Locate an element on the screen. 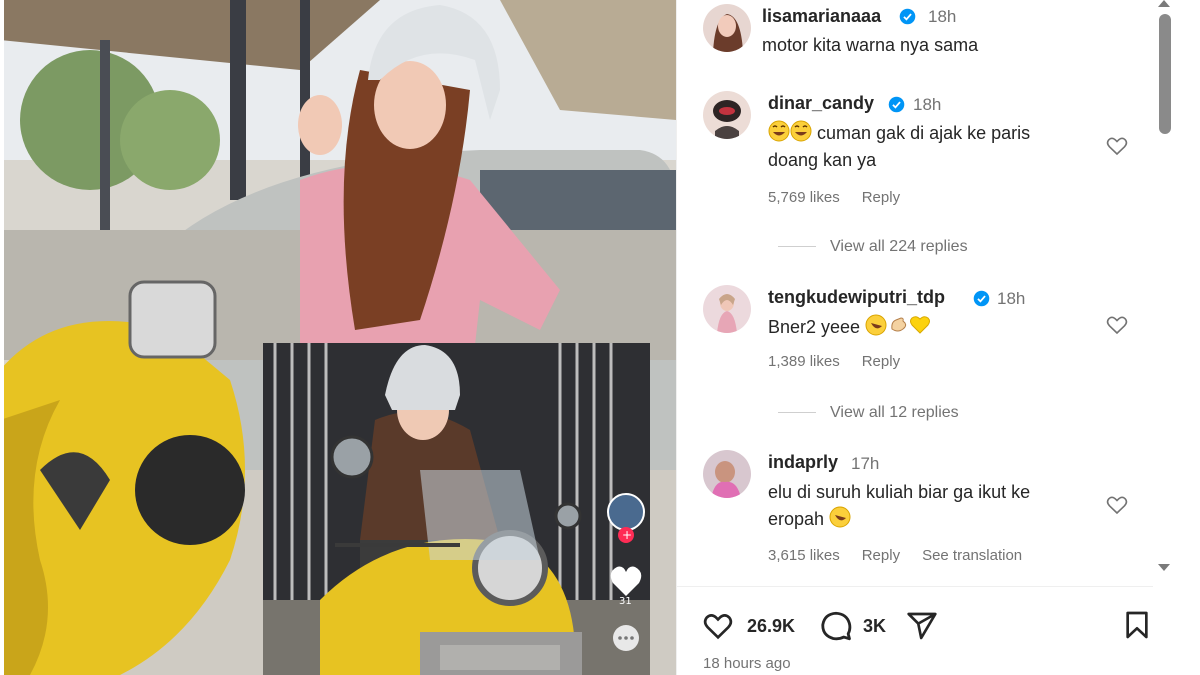 The height and width of the screenshot is (675, 1200). comment-text-line: elu di suruh kuliah biar ga ikut ke is located at coordinates (899, 492).